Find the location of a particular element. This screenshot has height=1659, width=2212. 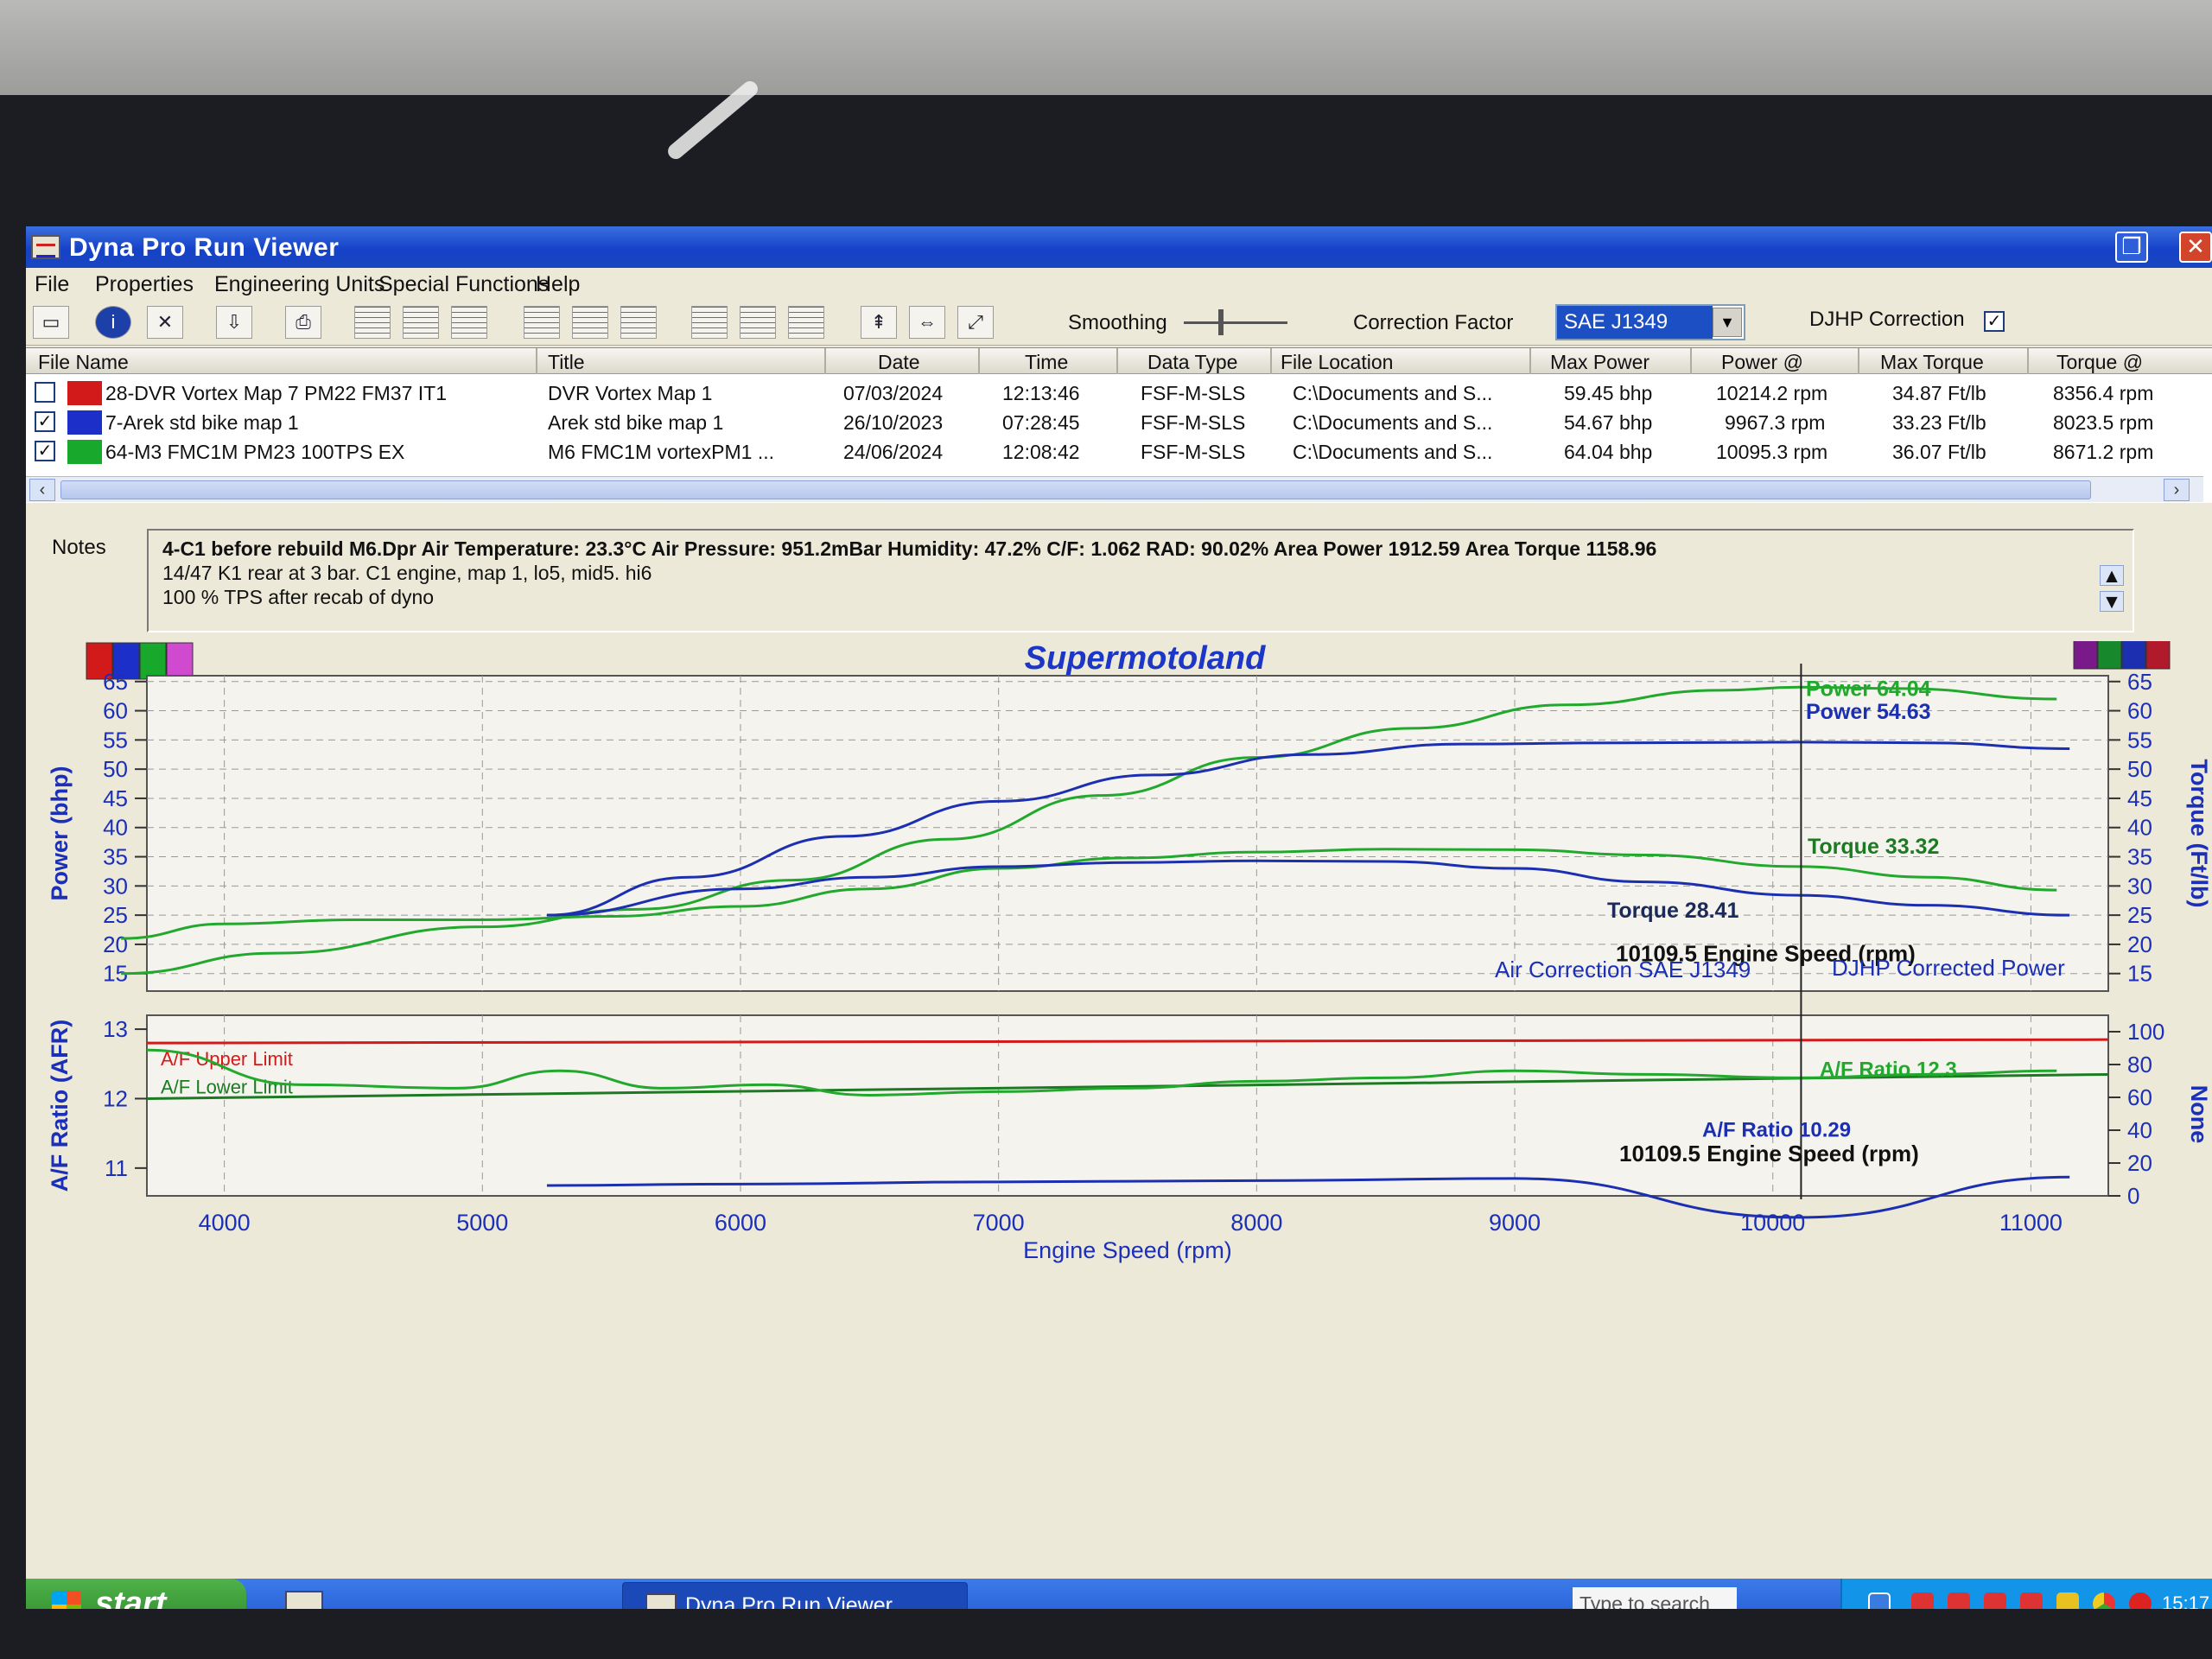

none-tick-label: 0 is located at coordinates (2133, 1196).